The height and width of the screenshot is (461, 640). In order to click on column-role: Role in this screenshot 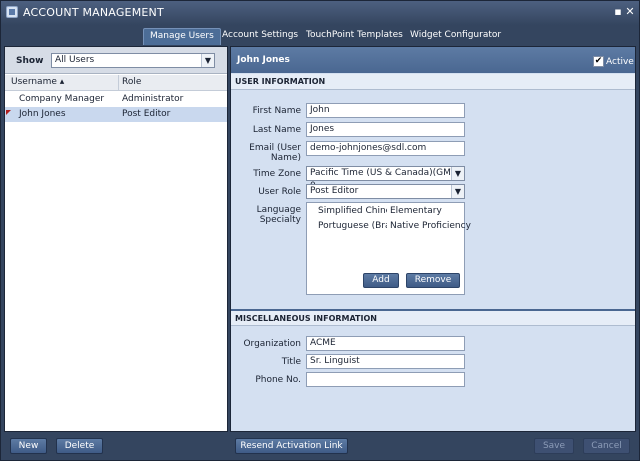, I will do `click(131, 82)`.